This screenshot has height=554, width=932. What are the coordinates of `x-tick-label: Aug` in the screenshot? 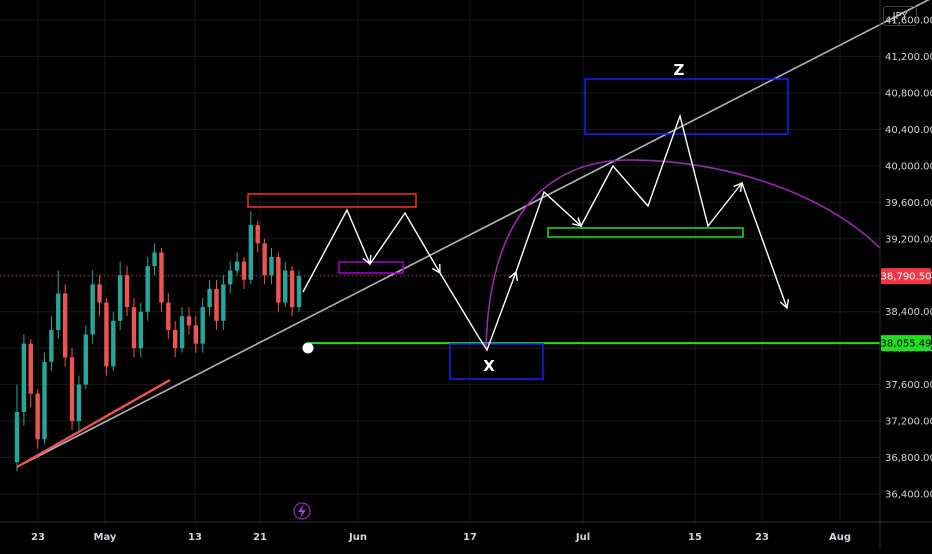 It's located at (840, 537).